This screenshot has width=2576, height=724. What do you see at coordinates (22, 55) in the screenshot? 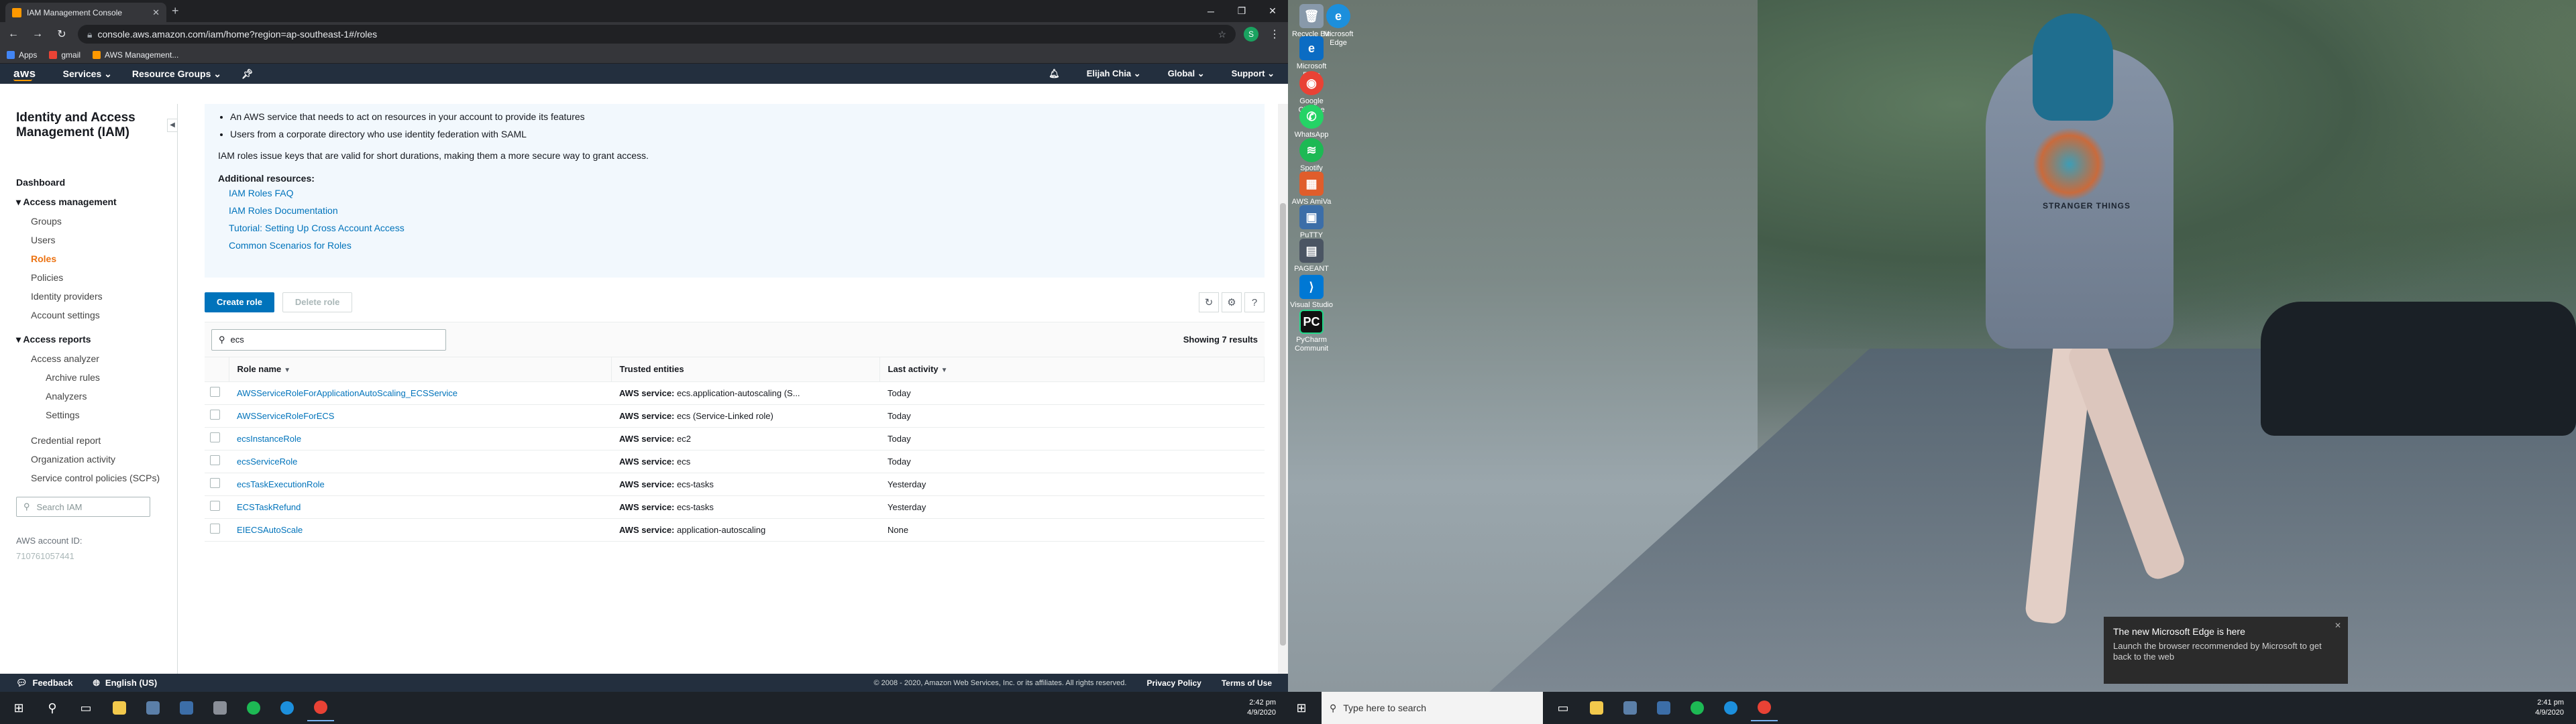
I see `bookmark-apps: Apps` at bounding box center [22, 55].